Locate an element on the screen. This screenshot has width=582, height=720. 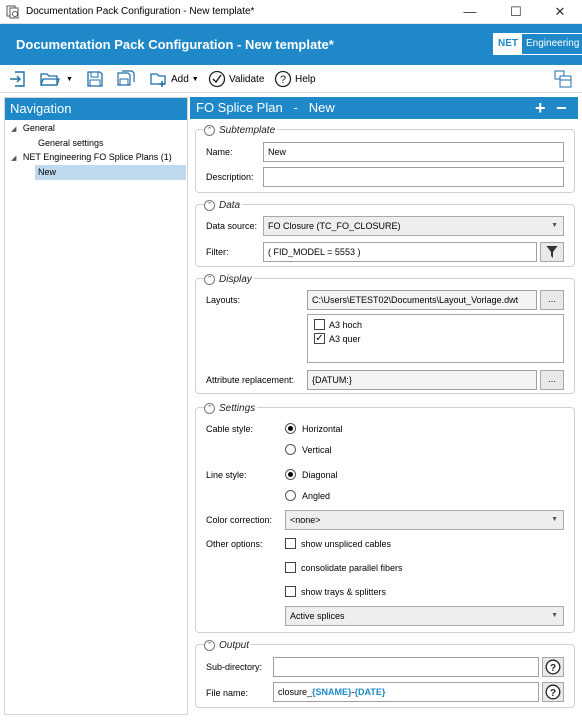
add-subtemplate-button: + is located at coordinates (540, 108).